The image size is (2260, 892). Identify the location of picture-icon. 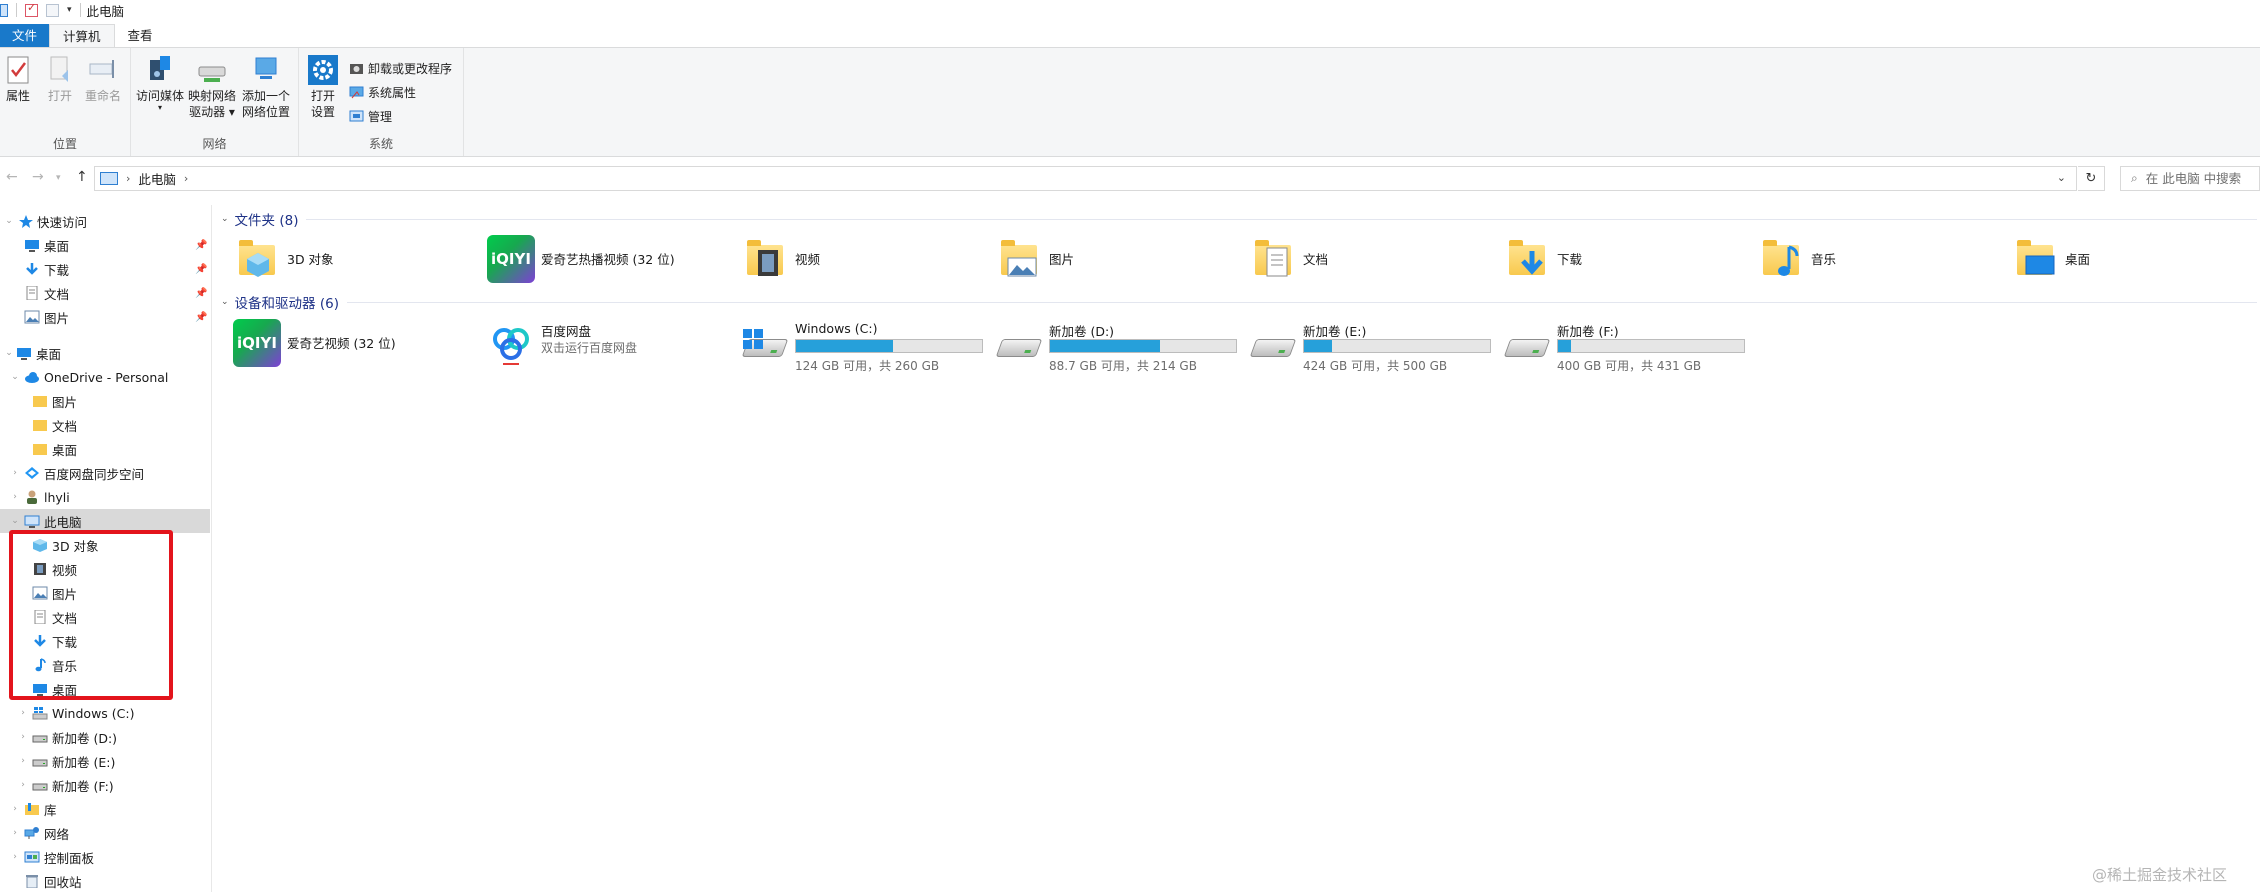
(32, 317).